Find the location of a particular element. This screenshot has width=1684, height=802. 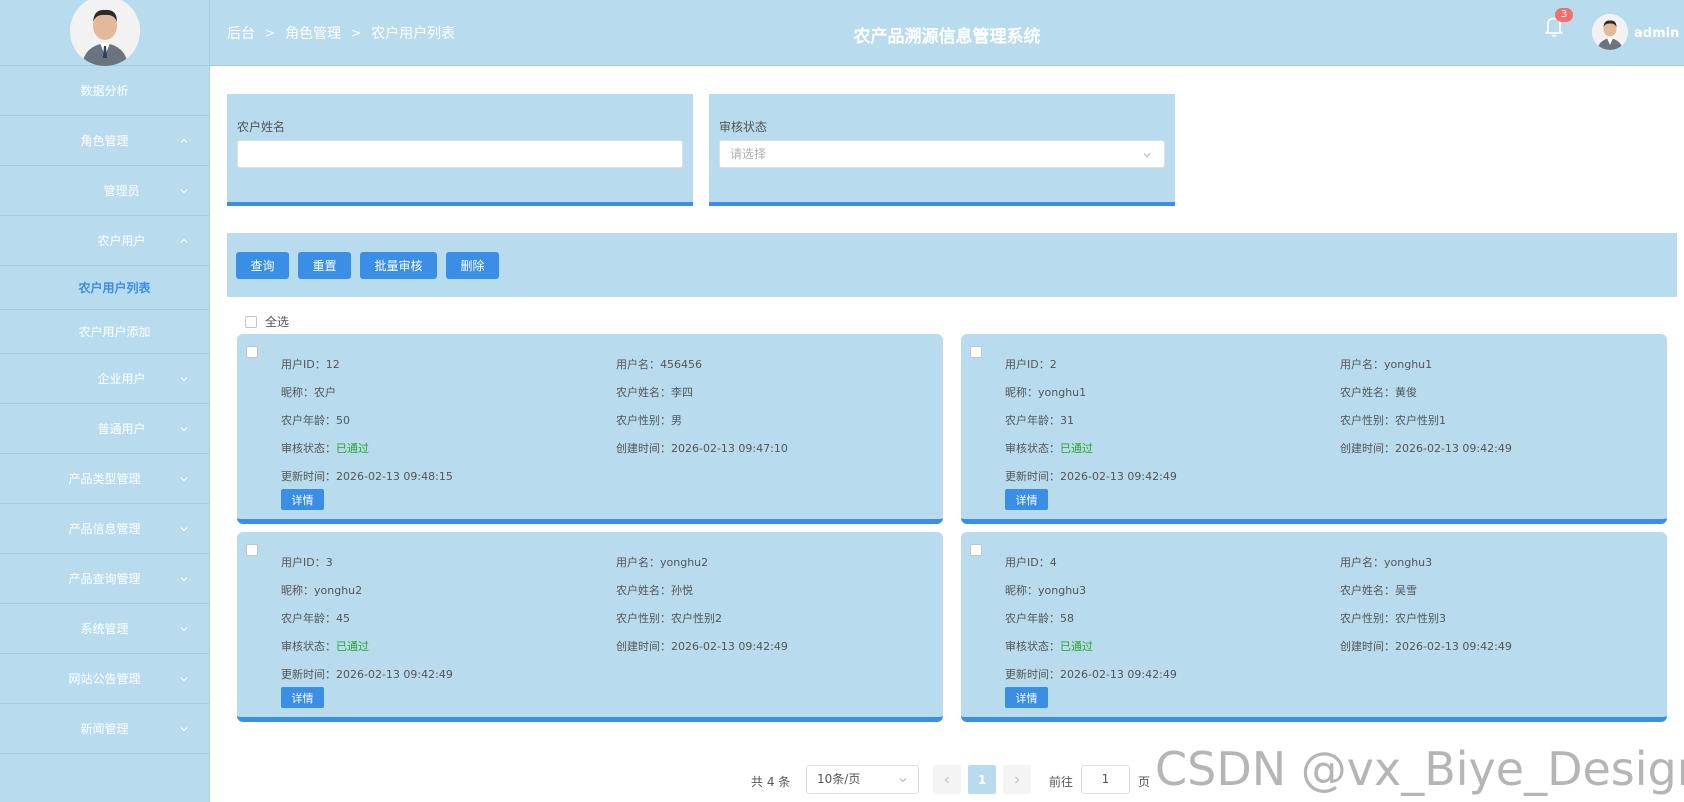

chevron-right-icon is located at coordinates (1017, 779).